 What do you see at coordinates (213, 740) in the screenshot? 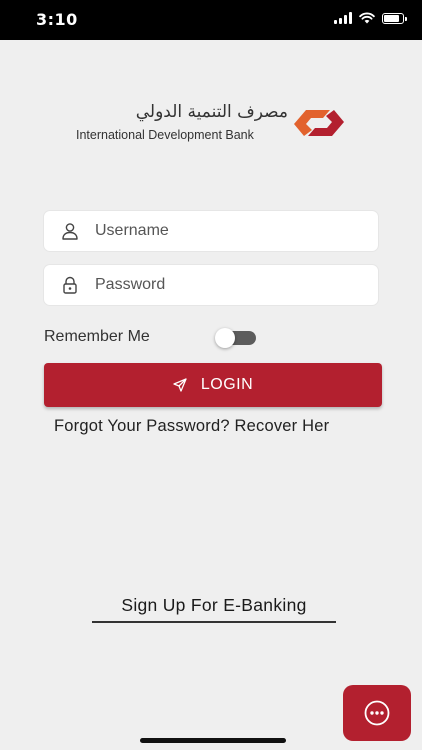
I see `home-indicator` at bounding box center [213, 740].